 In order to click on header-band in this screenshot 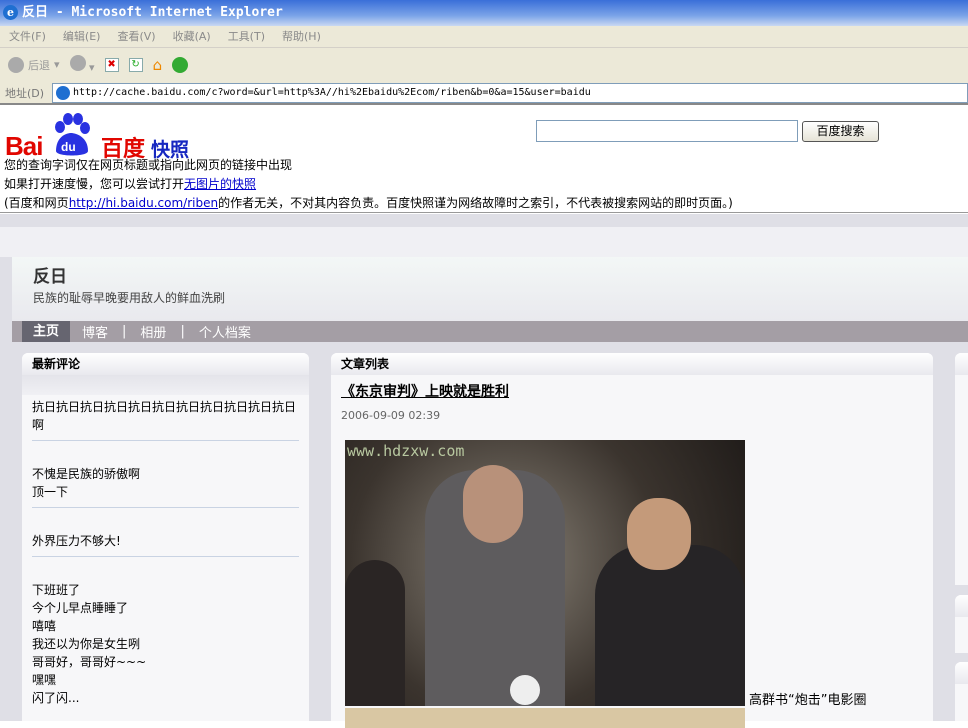, I will do `click(484, 242)`.